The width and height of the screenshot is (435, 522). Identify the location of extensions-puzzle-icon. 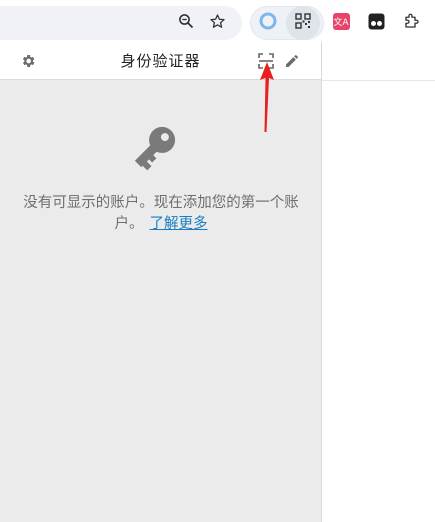
(412, 21).